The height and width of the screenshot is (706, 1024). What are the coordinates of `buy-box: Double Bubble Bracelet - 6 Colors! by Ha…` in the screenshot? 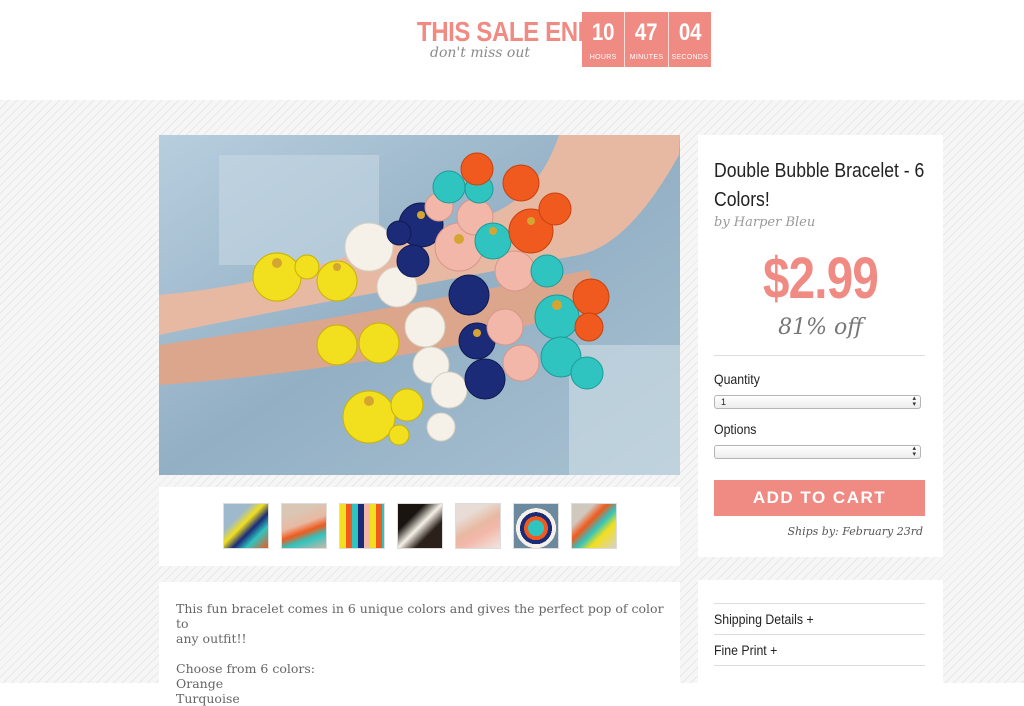 It's located at (820, 346).